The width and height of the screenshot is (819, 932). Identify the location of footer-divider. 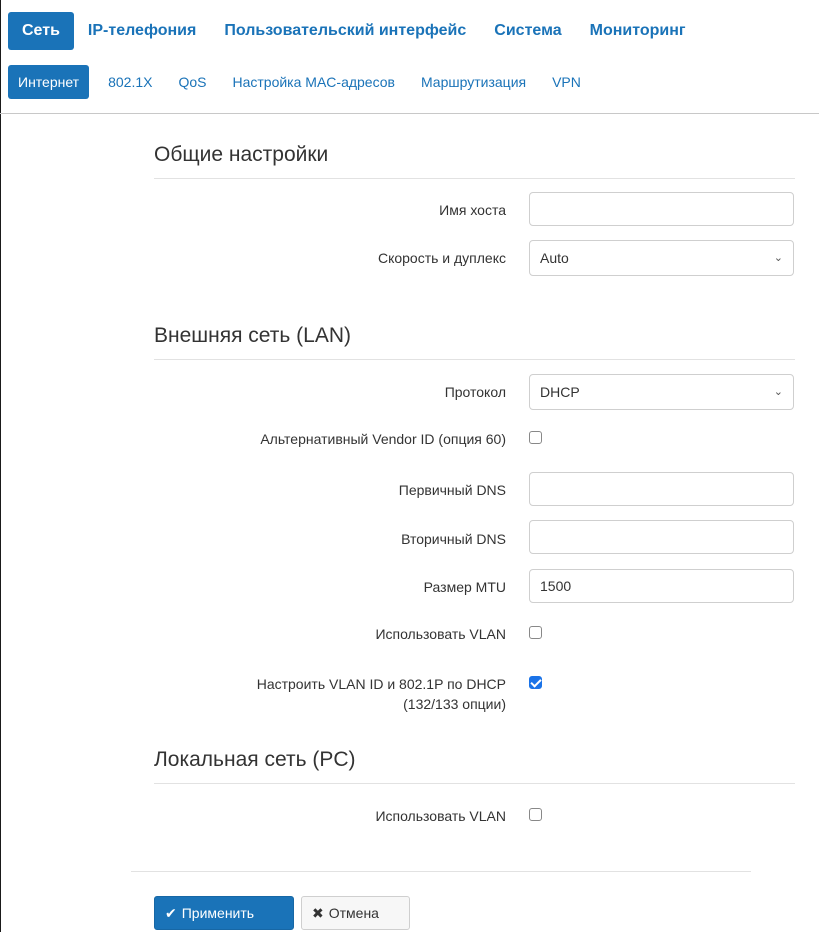
(441, 871).